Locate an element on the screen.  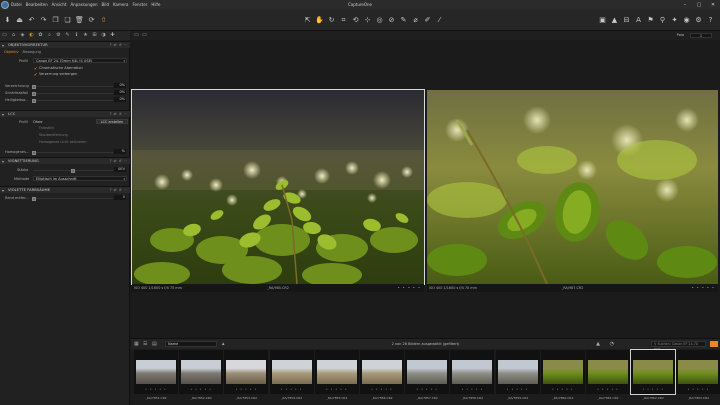
distortion-slider is located at coordinates (72, 87).